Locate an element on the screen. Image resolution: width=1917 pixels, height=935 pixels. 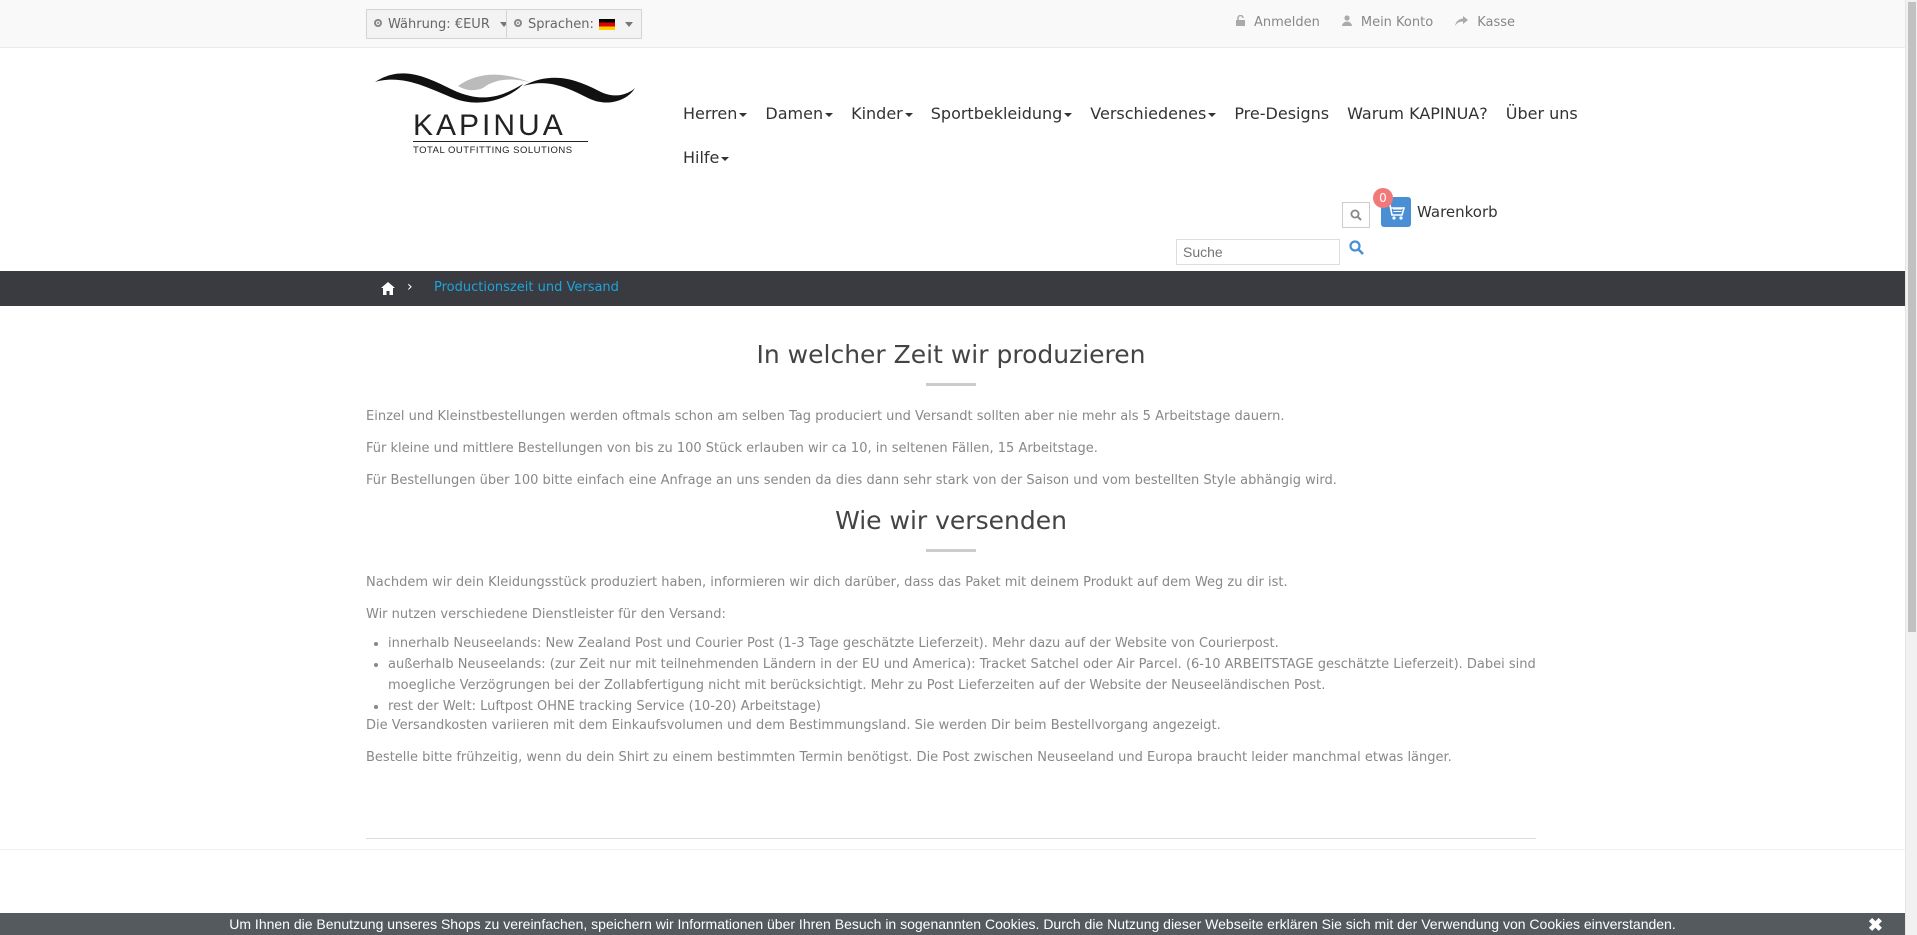
search-icon is located at coordinates (1356, 215).